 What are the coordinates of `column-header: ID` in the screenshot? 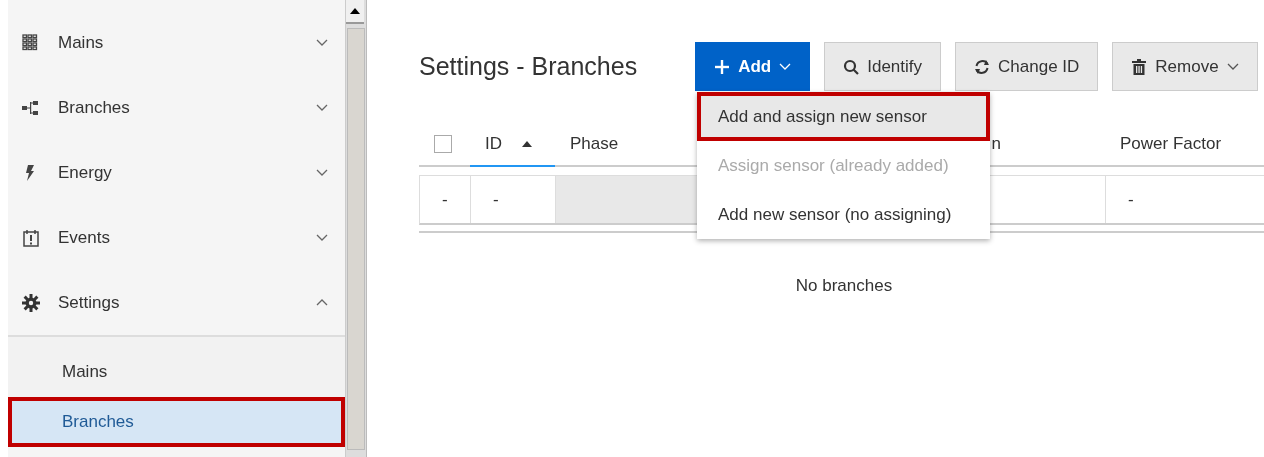 It's located at (512, 145).